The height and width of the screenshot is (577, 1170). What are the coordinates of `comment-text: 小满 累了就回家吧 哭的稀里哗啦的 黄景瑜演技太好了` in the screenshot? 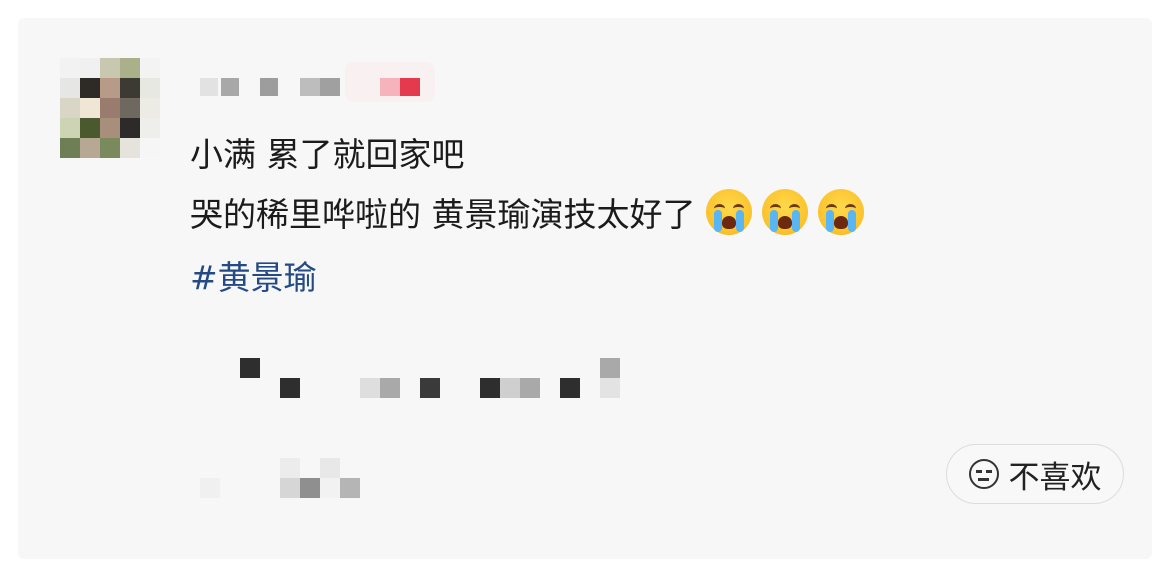 It's located at (527, 185).